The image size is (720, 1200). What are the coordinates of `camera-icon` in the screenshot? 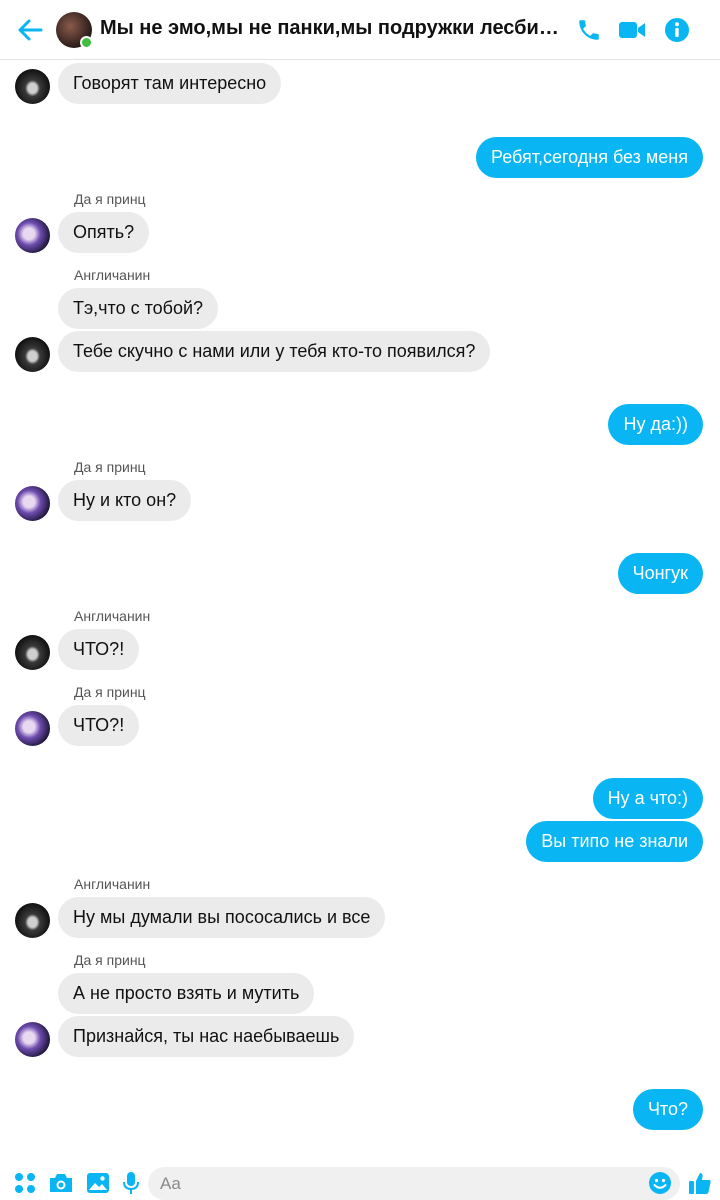 It's located at (61, 1183).